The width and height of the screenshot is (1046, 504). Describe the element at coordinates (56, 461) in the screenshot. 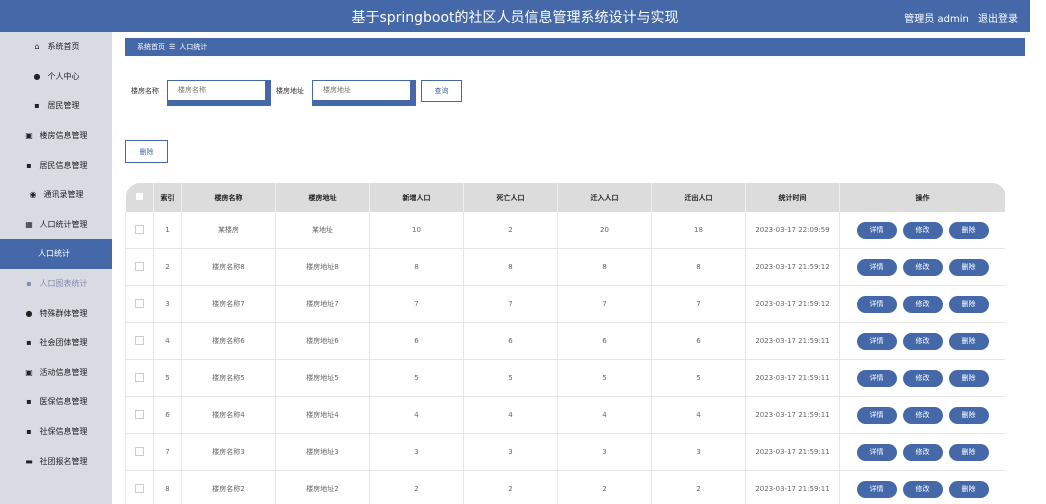

I see `sidebar-item-14: ▬ 社团报名管理` at that location.